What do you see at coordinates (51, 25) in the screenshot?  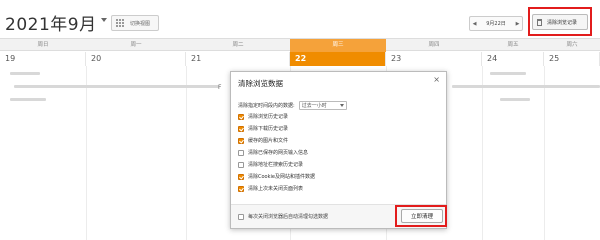 I see `month-title-text: 2021年9月` at bounding box center [51, 25].